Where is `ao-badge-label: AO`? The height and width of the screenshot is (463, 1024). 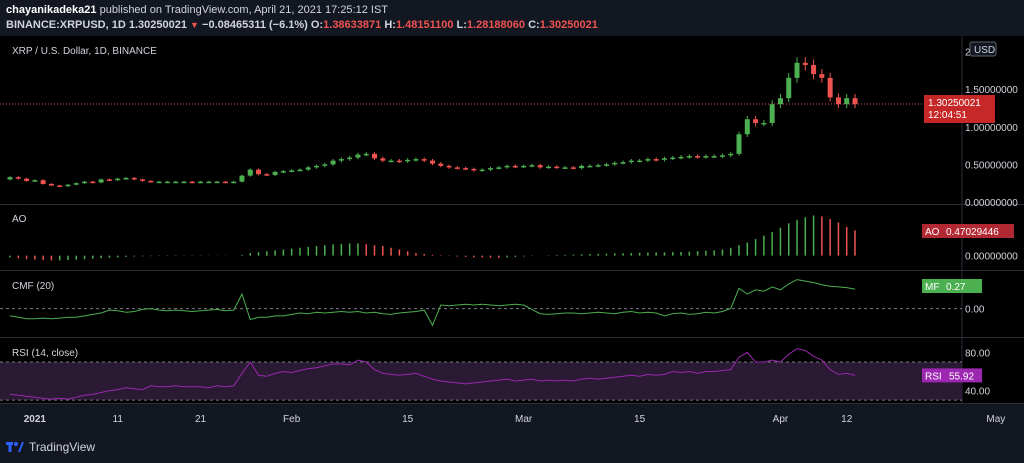
ao-badge-label: AO is located at coordinates (932, 232).